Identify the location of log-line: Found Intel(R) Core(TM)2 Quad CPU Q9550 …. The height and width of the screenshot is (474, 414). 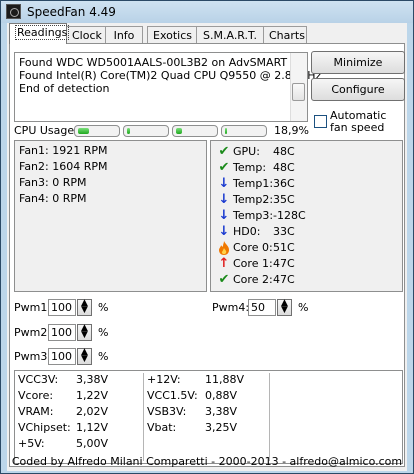
(170, 75).